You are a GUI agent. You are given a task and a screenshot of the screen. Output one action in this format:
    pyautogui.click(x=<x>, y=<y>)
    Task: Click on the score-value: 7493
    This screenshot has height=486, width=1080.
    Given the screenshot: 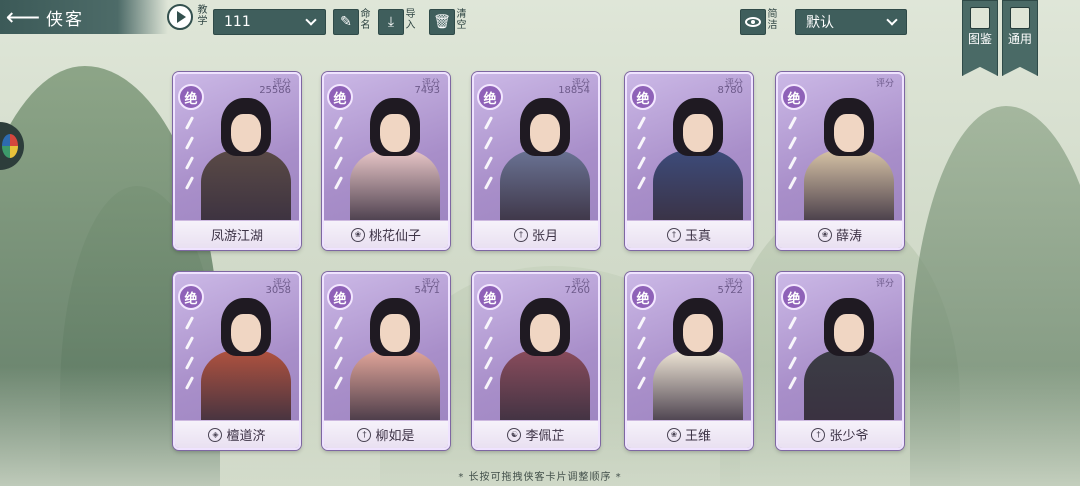 What is the action you would take?
    pyautogui.click(x=427, y=90)
    